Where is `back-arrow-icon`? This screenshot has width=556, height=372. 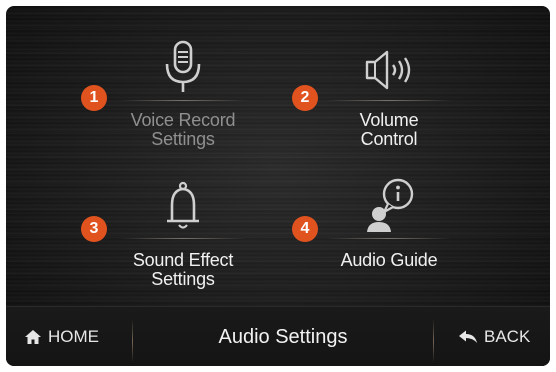
back-arrow-icon is located at coordinates (468, 336).